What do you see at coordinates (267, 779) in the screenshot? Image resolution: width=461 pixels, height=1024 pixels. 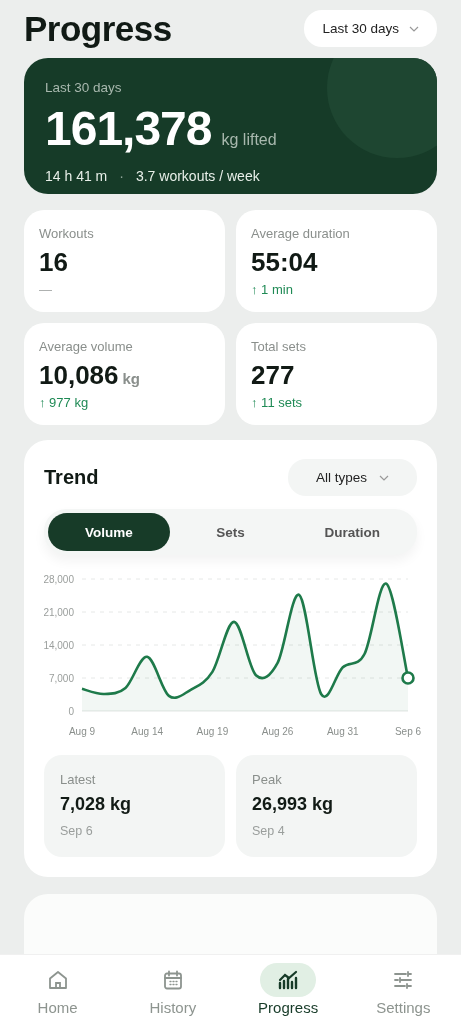 I see `highlight-label: Peak` at bounding box center [267, 779].